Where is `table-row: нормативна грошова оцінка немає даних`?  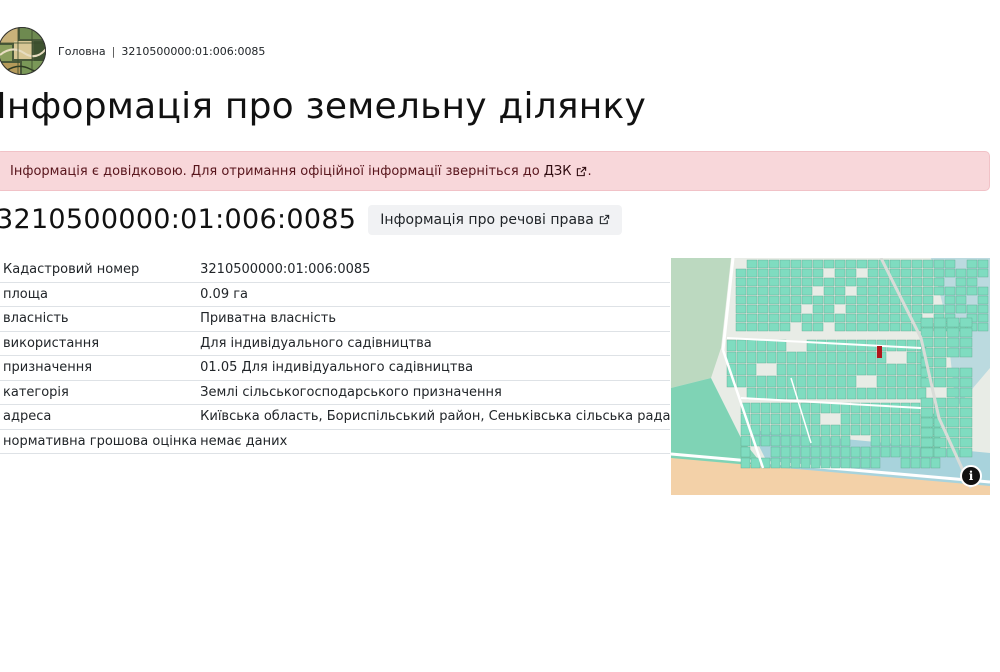 table-row: нормативна грошова оцінка немає даних is located at coordinates (335, 441).